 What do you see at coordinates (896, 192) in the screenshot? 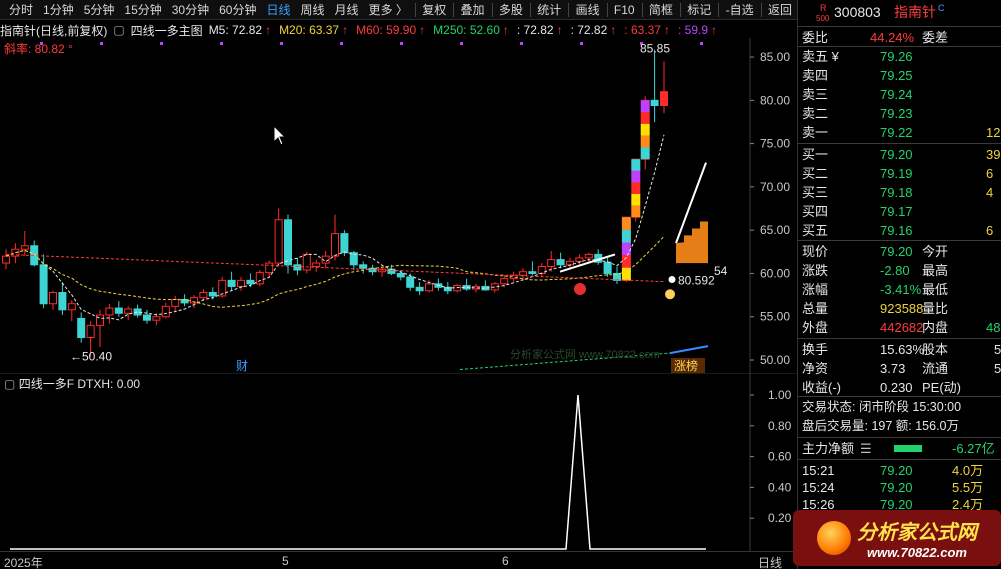
I see `buy-level-price: 79.18` at bounding box center [896, 192].